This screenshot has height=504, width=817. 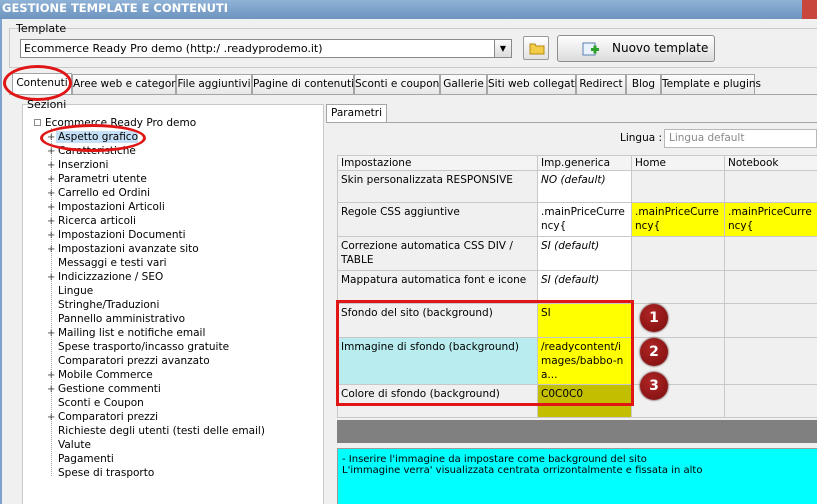 What do you see at coordinates (601, 84) in the screenshot?
I see `tab-redirect: Redirect` at bounding box center [601, 84].